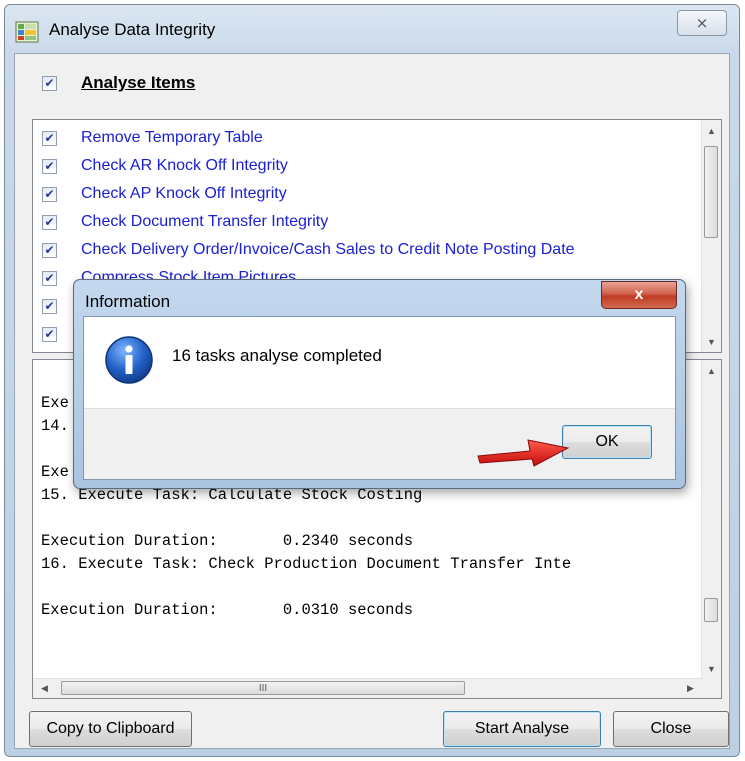 The image size is (745, 761). Describe the element at coordinates (27, 32) in the screenshot. I see `grid-app-icon` at that location.